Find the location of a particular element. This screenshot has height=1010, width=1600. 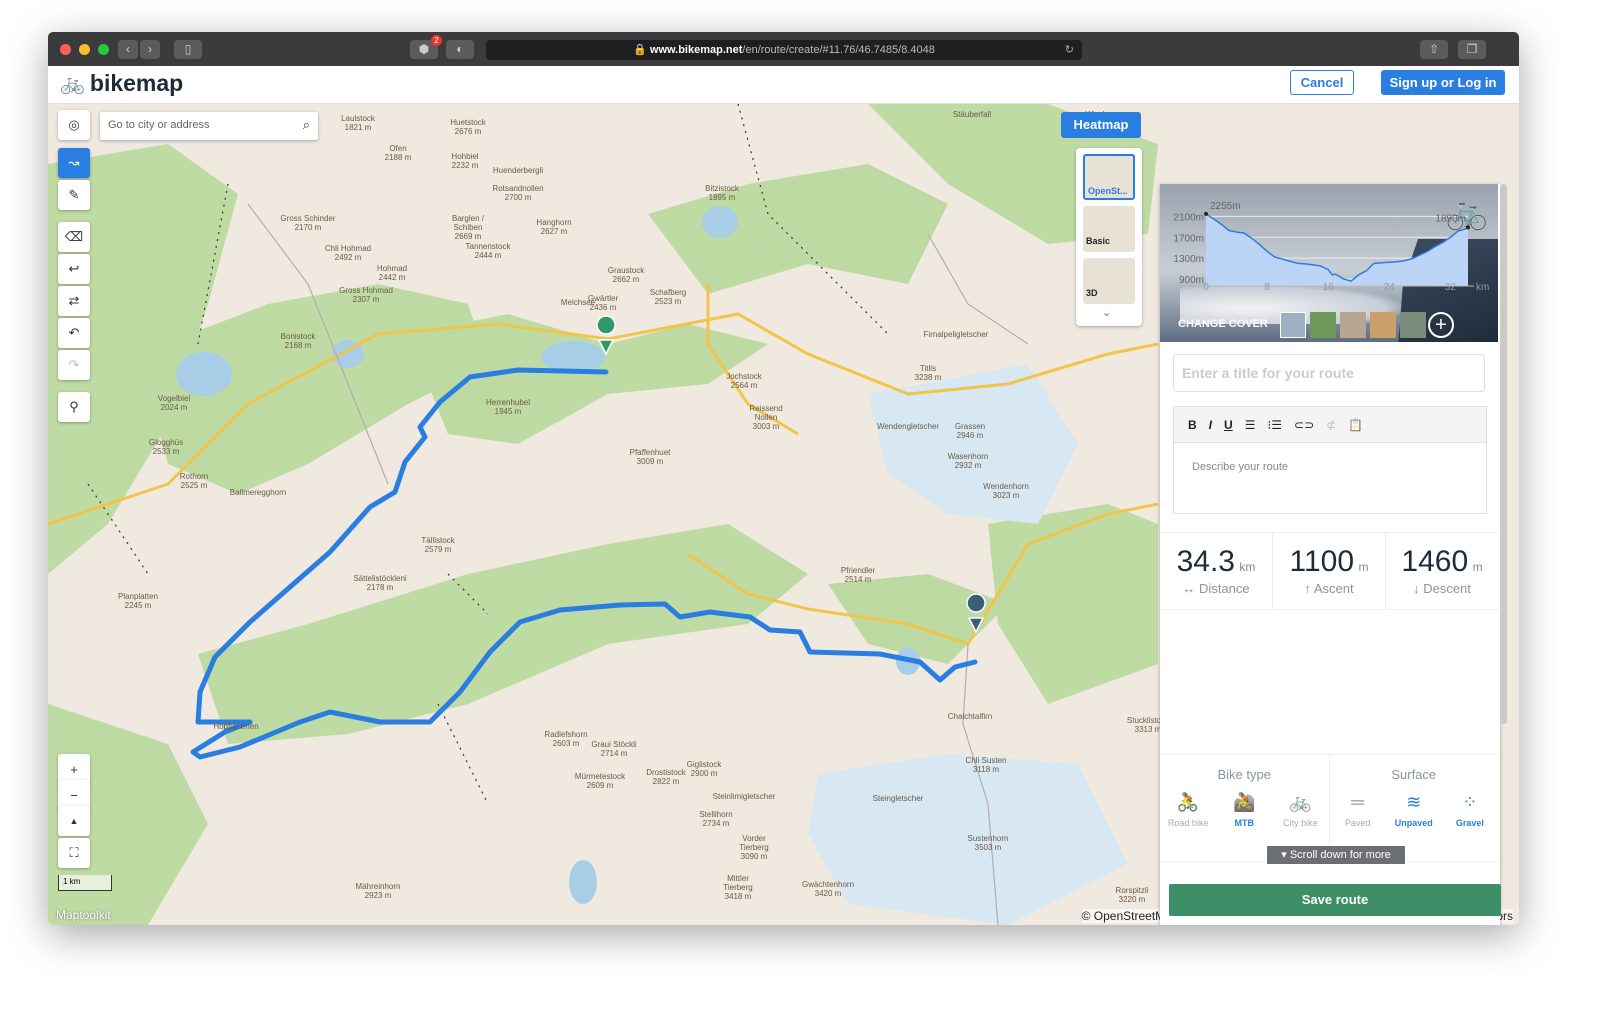

reload-icon: ↻ is located at coordinates (1069, 50).